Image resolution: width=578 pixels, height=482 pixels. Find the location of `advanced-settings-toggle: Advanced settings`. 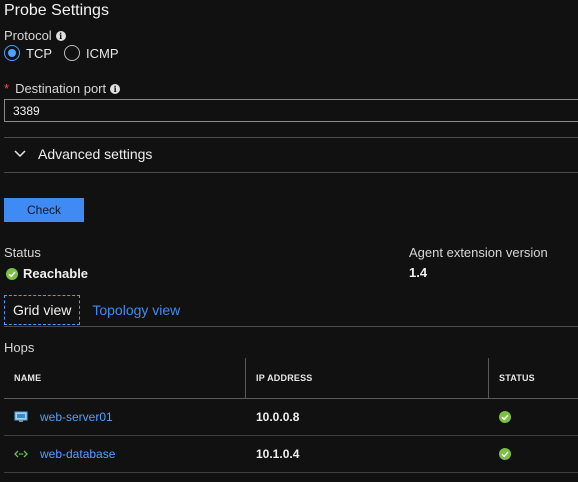

advanced-settings-toggle: Advanced settings is located at coordinates (83, 154).